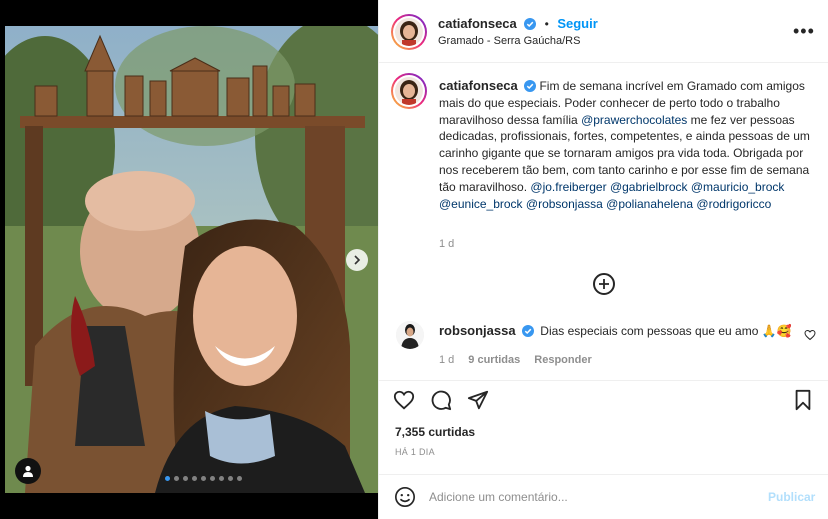  Describe the element at coordinates (634, 120) in the screenshot. I see `mention-link: @prawerchocolates` at that location.